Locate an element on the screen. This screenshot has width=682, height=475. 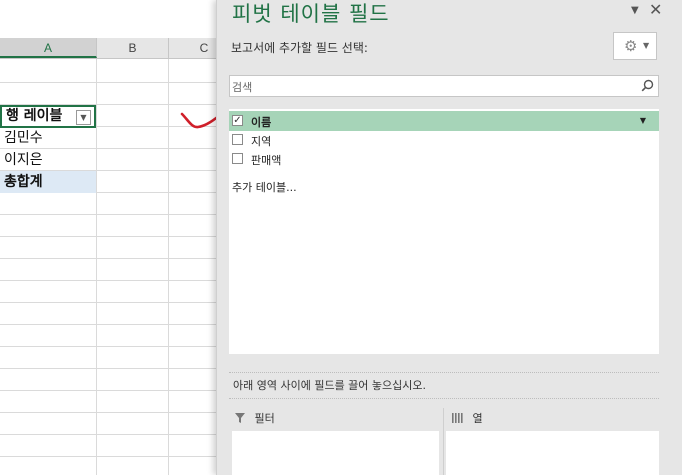
task-pane-options-icon: ▼ is located at coordinates (635, 10).